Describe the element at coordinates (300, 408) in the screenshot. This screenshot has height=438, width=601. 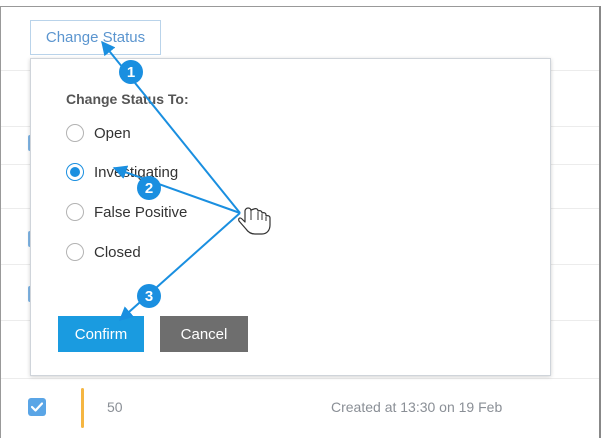
I see `table-row: 50 Created at 13:30 on 19 Feb` at that location.